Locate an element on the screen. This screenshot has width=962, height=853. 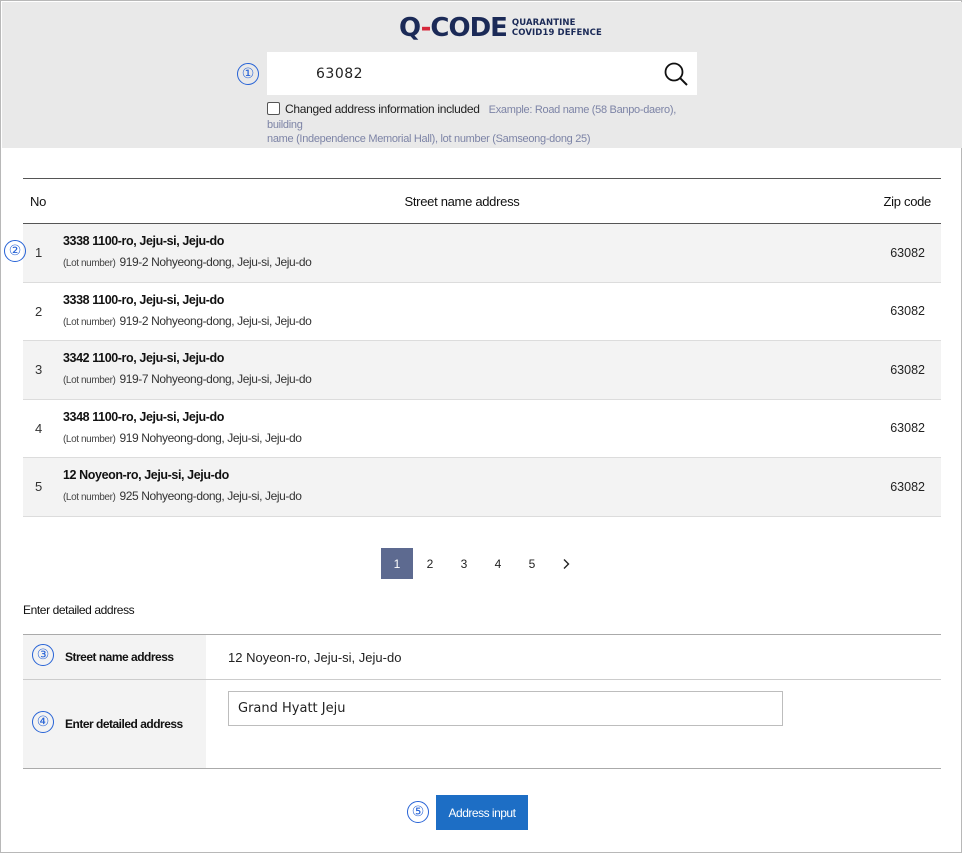
page-2-button: 2 is located at coordinates (430, 563).